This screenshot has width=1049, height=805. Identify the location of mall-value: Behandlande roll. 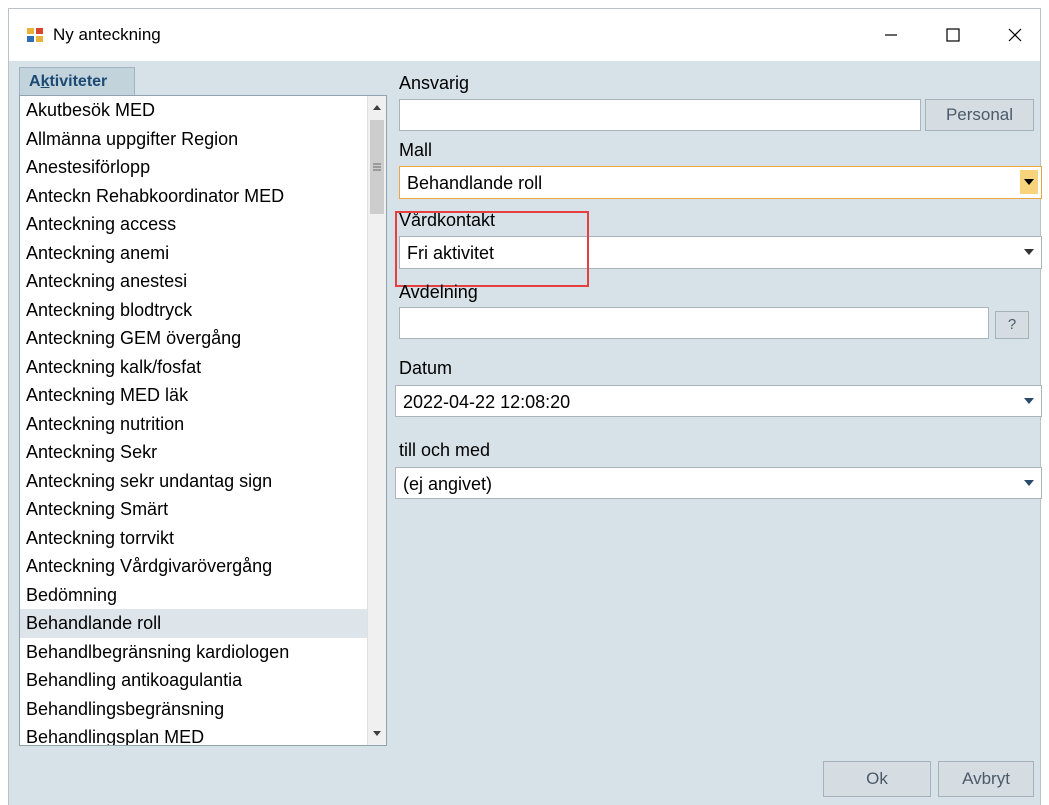
(475, 183).